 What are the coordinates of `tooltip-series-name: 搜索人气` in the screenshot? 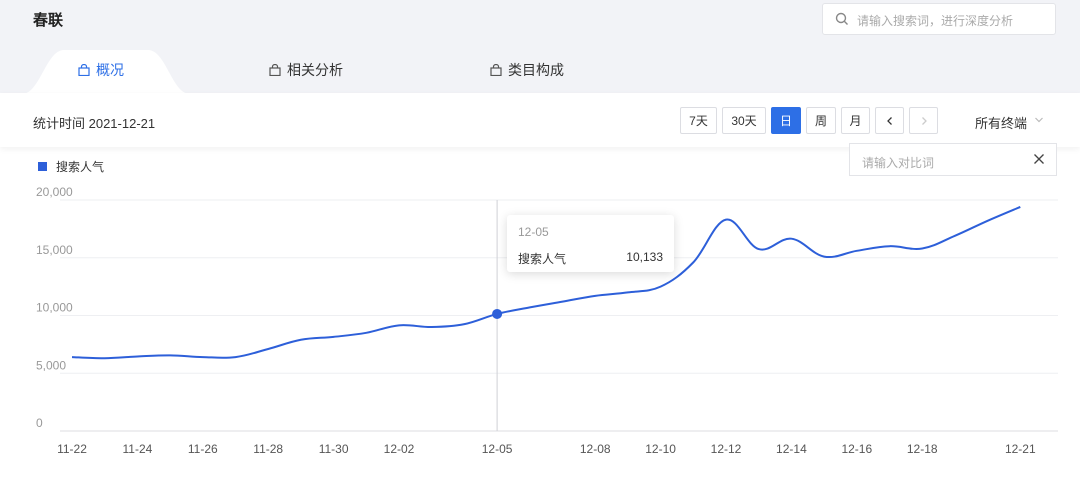 It's located at (542, 259).